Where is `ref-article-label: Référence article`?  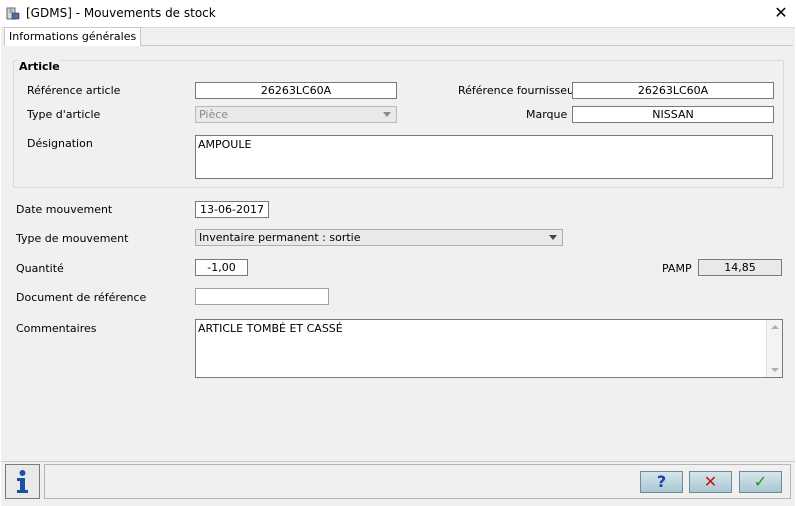
ref-article-label: Référence article is located at coordinates (74, 90).